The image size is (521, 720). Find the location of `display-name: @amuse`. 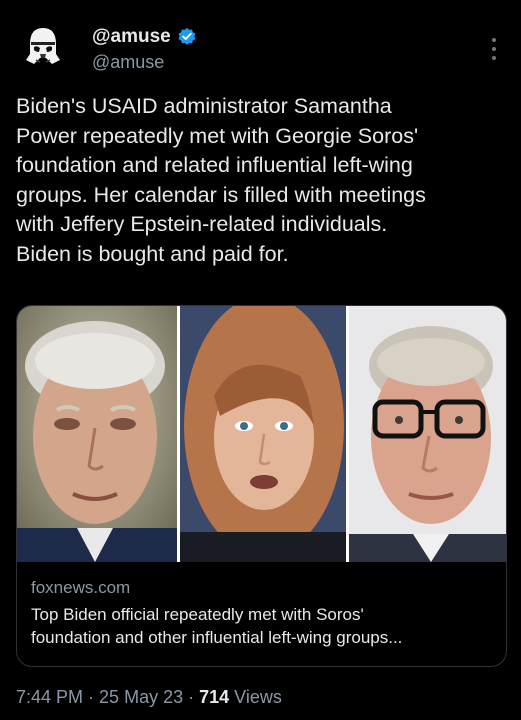

display-name: @amuse is located at coordinates (131, 37).